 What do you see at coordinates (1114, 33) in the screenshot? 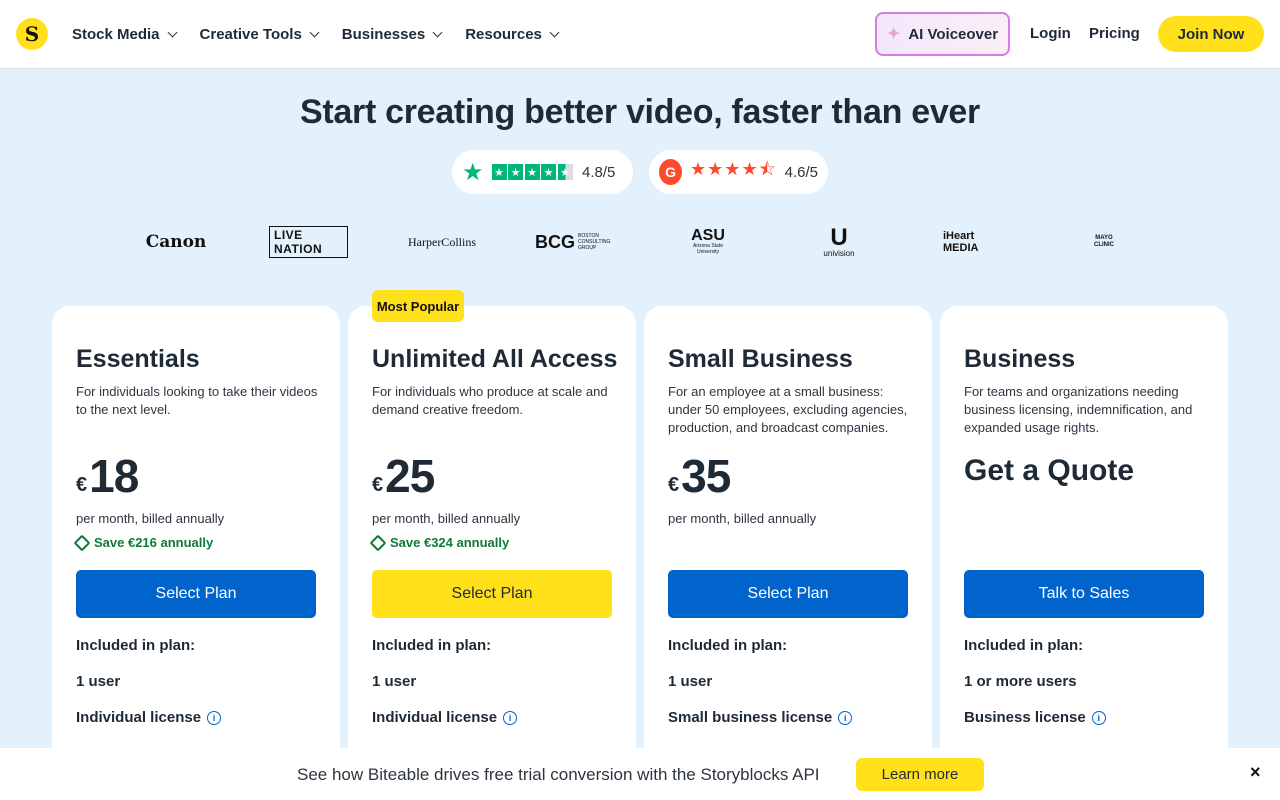
I see `pricing-link: Pricing` at bounding box center [1114, 33].